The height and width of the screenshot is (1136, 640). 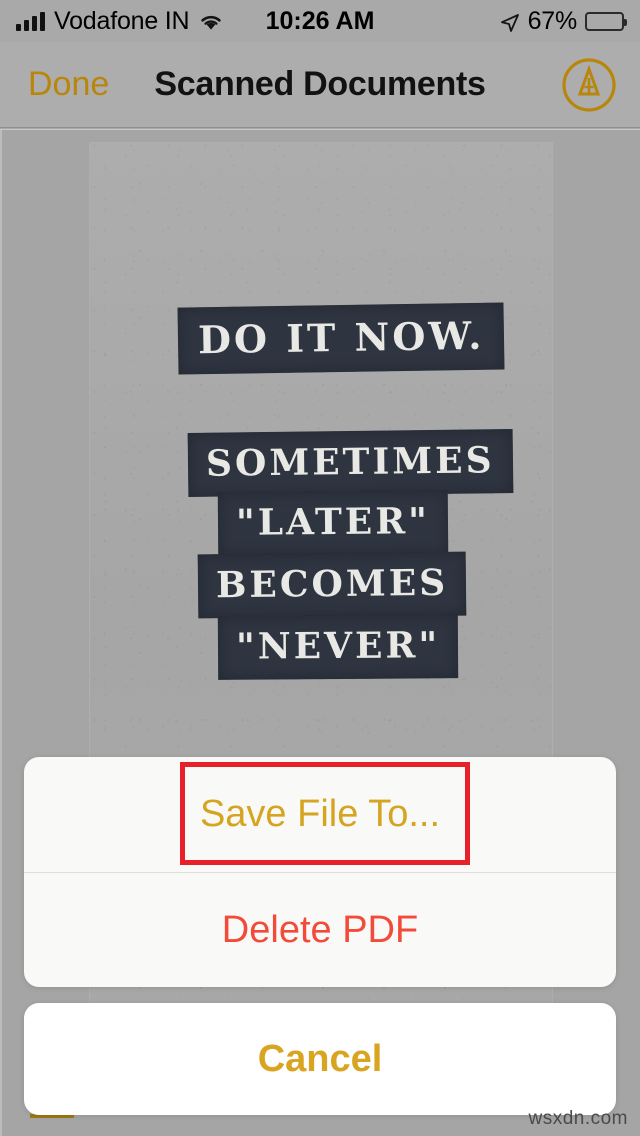 What do you see at coordinates (320, 21) in the screenshot?
I see `status-bar: Vodafone IN 10:26 AM 67%` at bounding box center [320, 21].